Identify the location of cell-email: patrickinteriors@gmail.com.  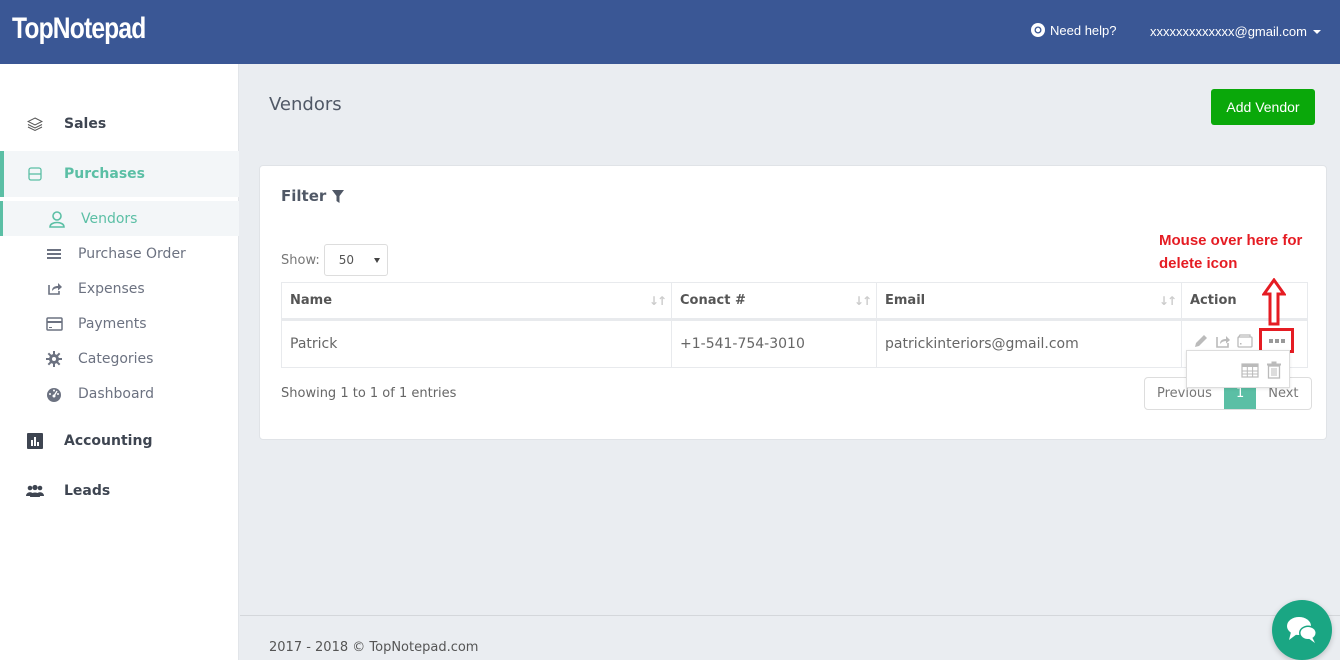
(1029, 343).